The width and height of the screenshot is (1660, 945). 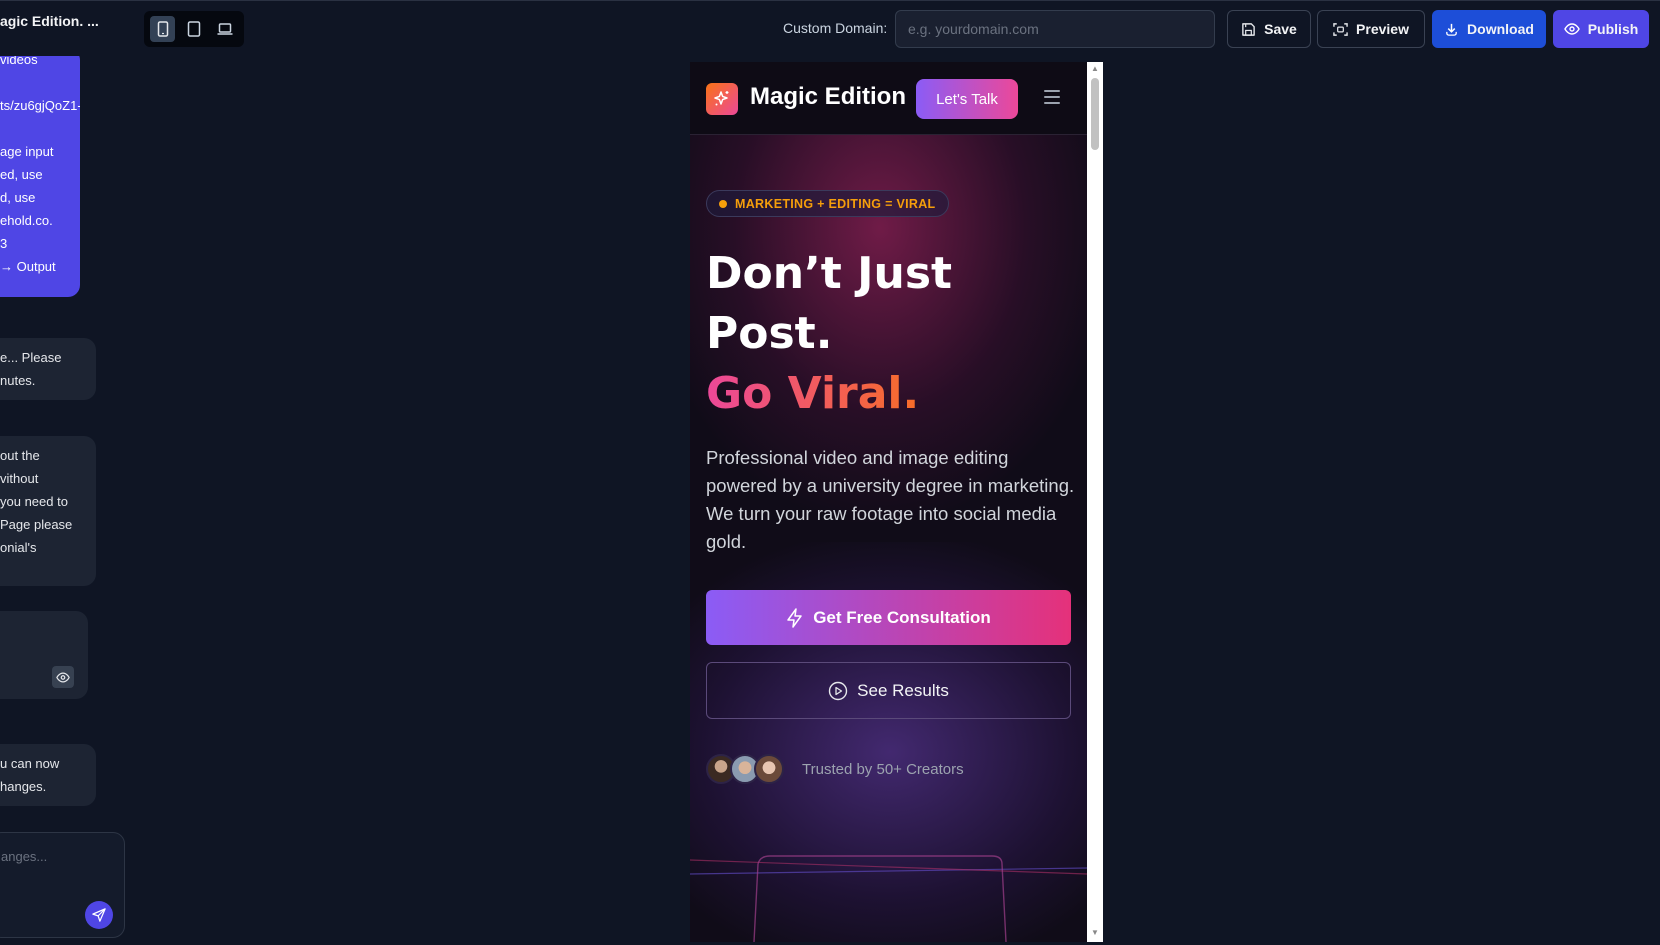 What do you see at coordinates (769, 333) in the screenshot?
I see `headline-line-2: Post.` at bounding box center [769, 333].